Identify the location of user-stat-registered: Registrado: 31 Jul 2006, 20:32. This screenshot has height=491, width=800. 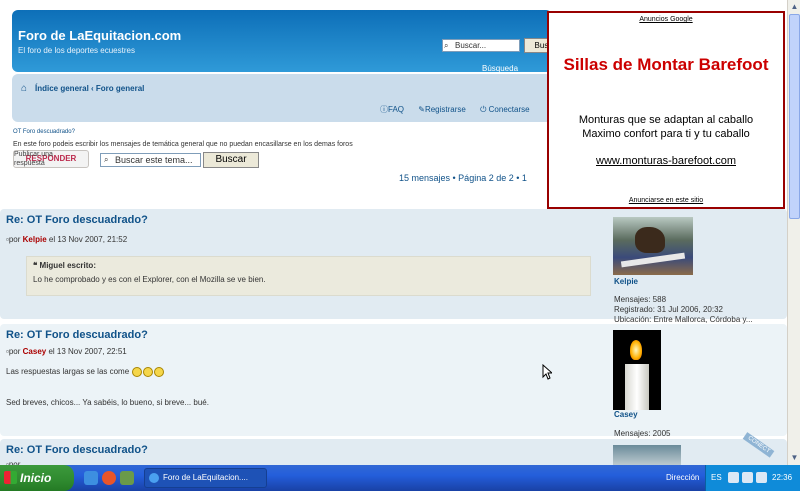
(668, 309).